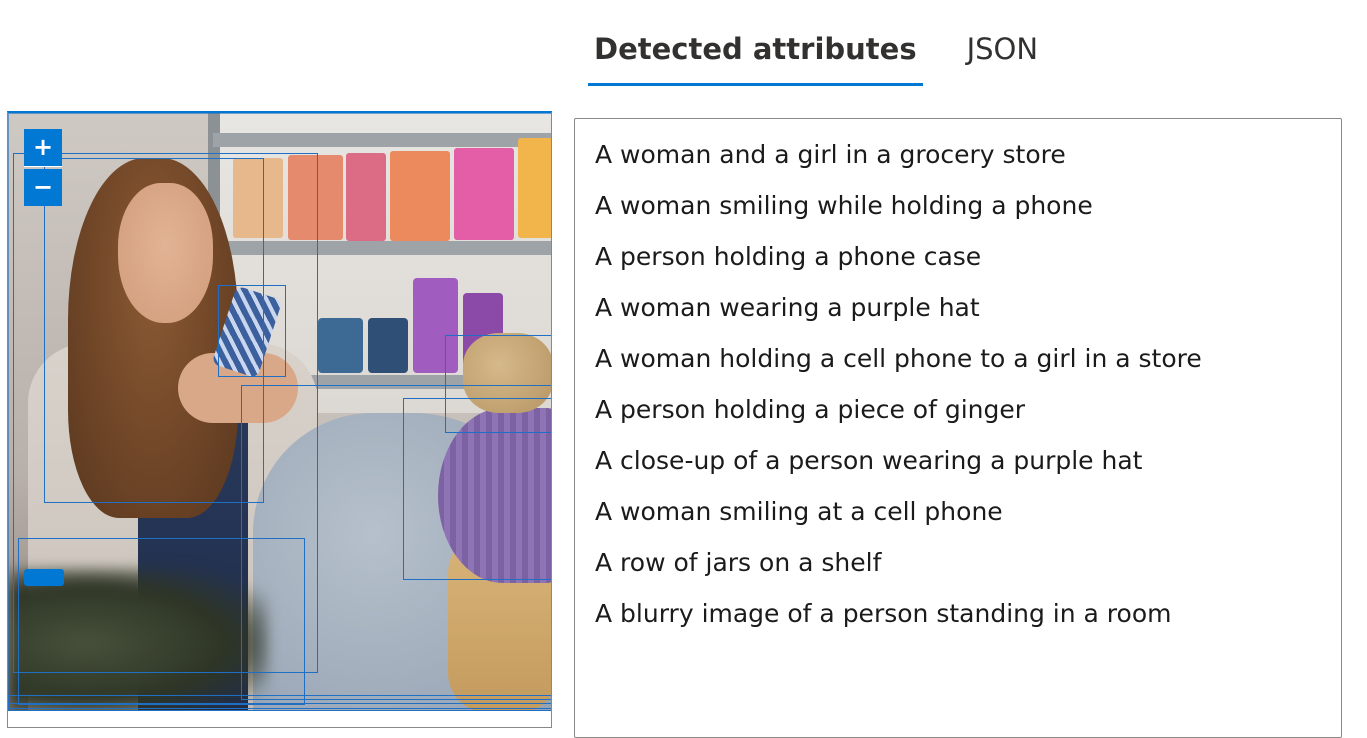 The image size is (1367, 738). What do you see at coordinates (968, 562) in the screenshot?
I see `list-item: A row of jars on a shelf` at bounding box center [968, 562].